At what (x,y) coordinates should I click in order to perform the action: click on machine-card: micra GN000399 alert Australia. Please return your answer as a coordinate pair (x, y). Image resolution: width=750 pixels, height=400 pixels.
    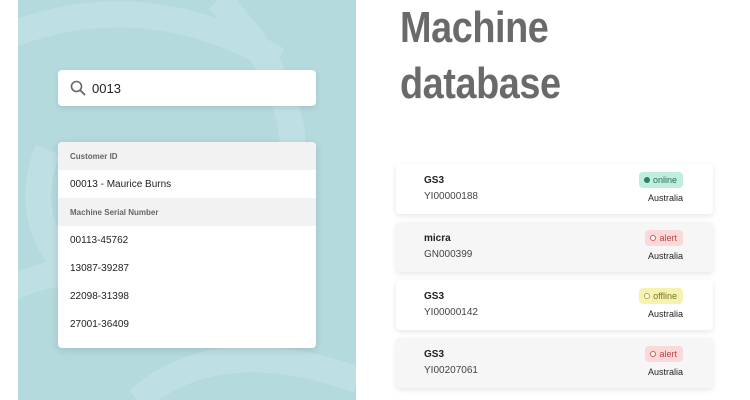
    Looking at the image, I should click on (554, 247).